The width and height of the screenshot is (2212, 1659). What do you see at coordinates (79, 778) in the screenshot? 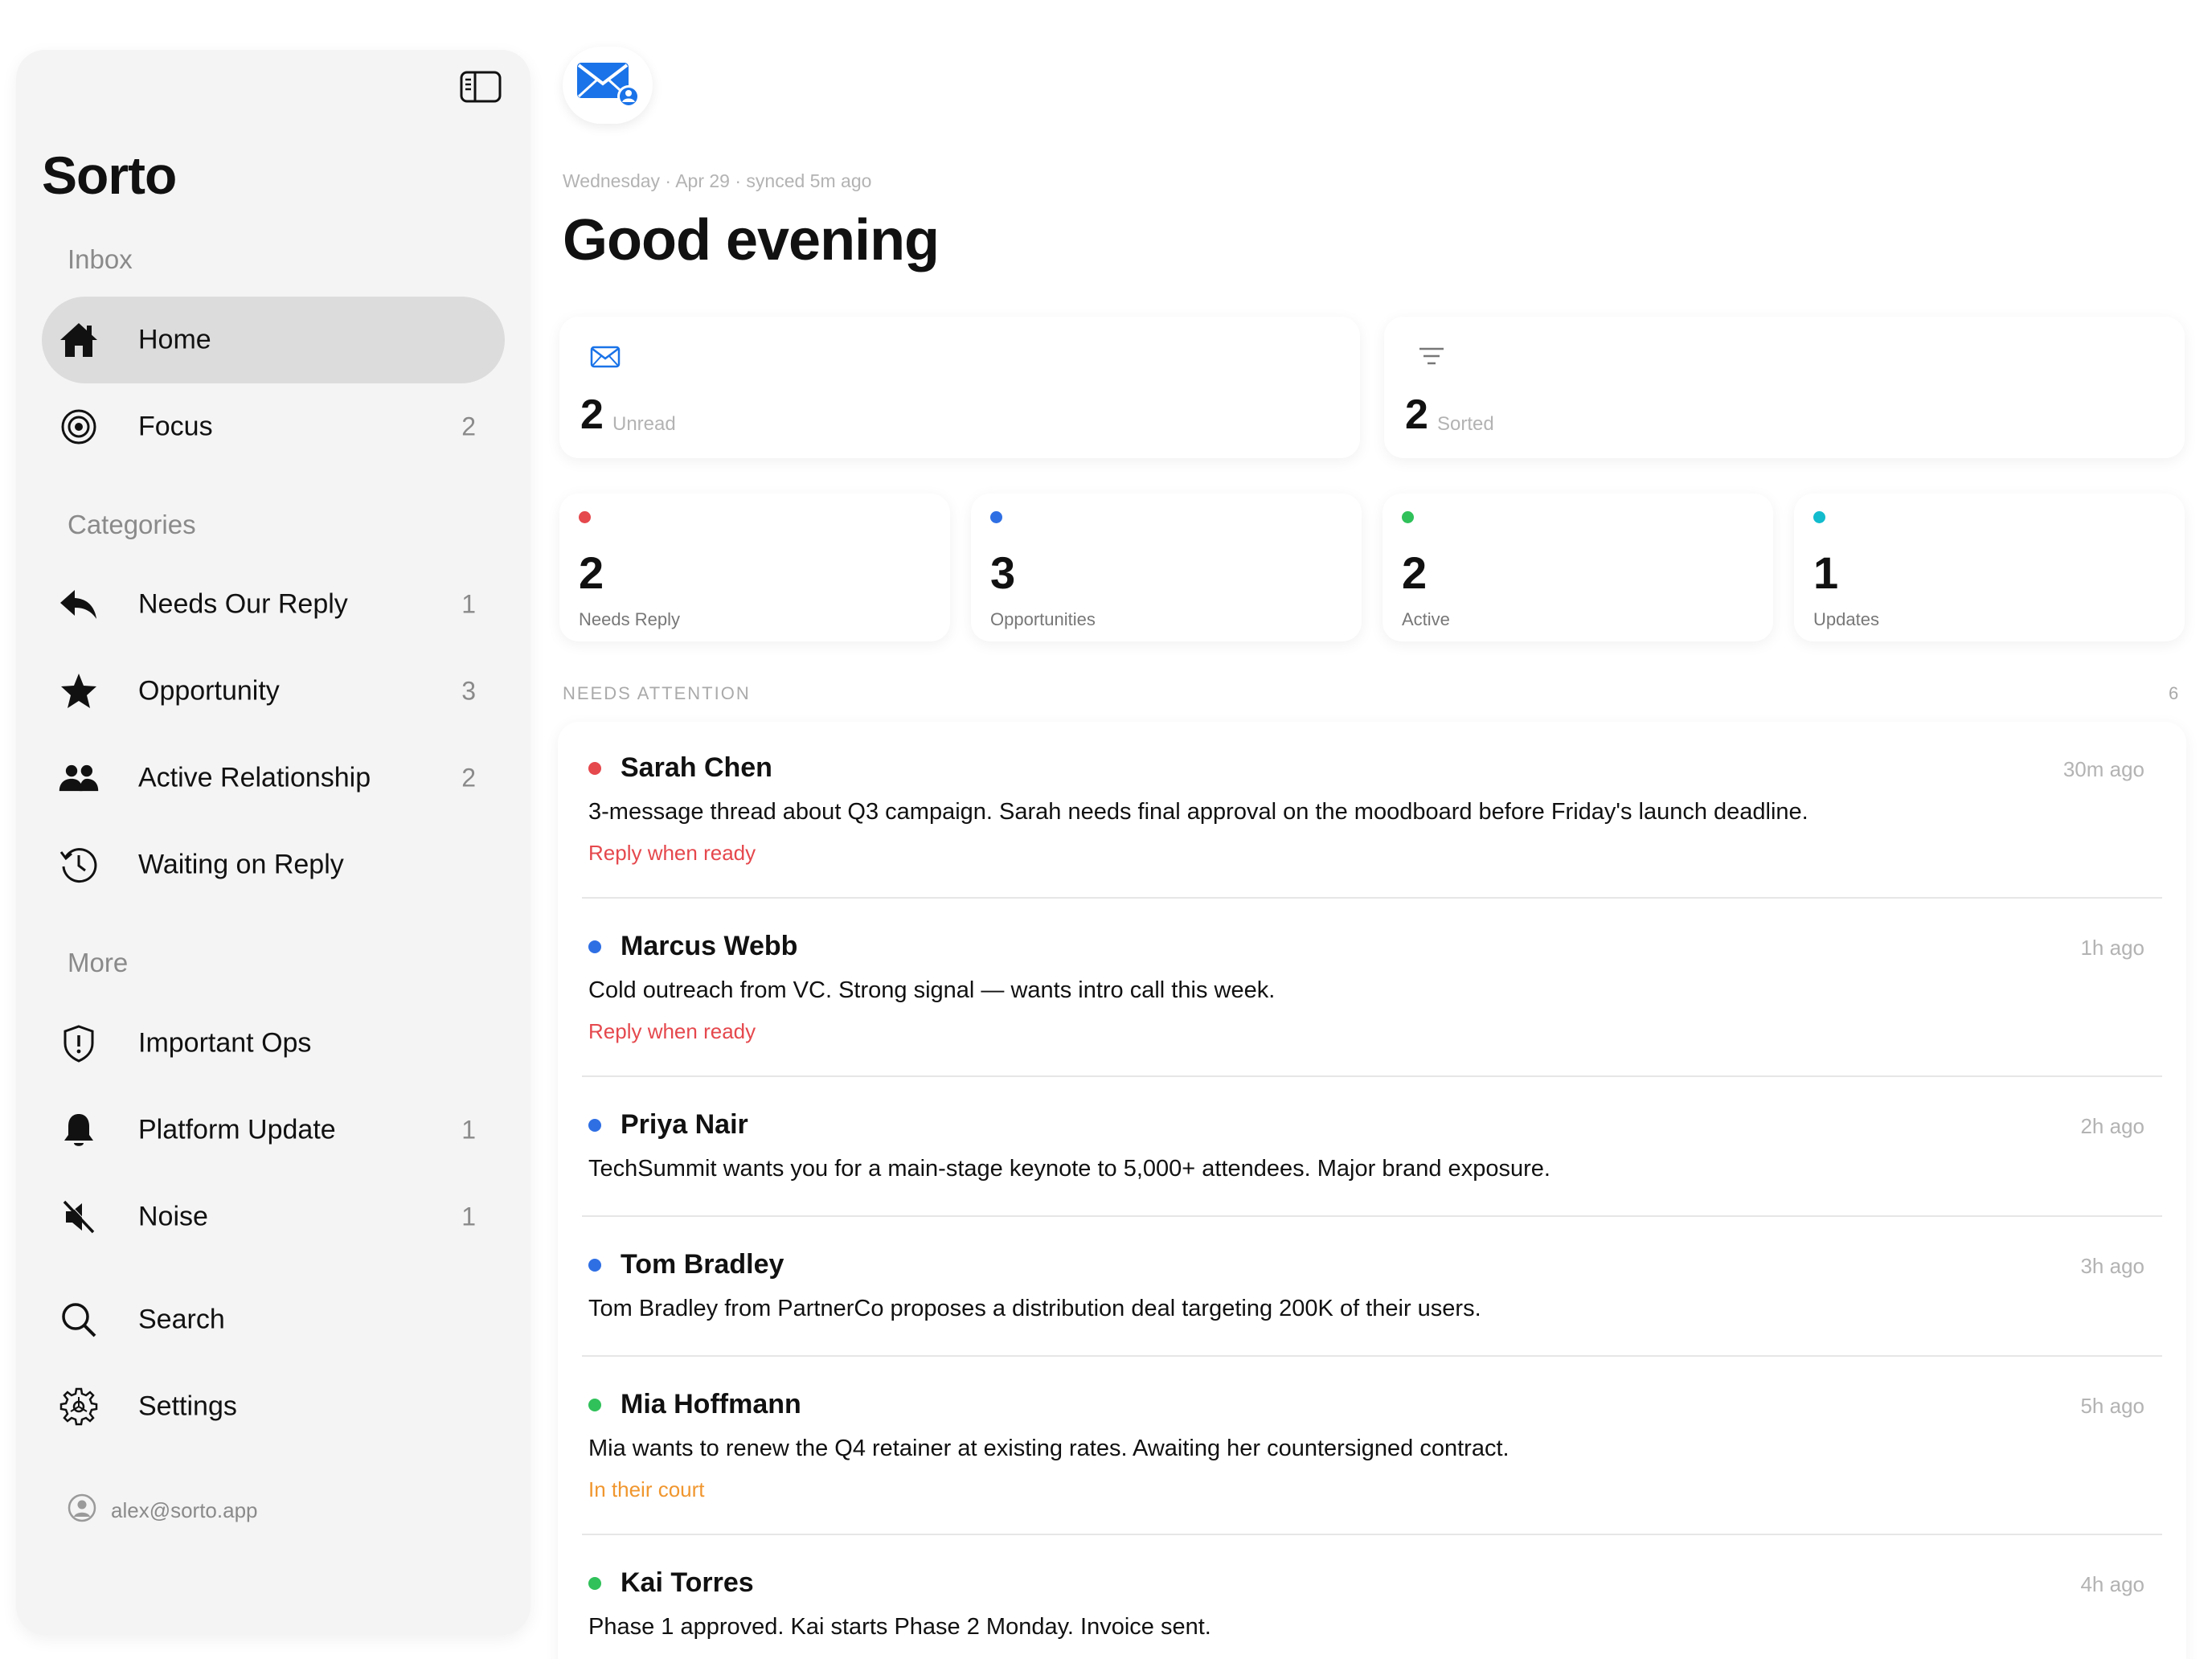
I see `people-icon` at bounding box center [79, 778].